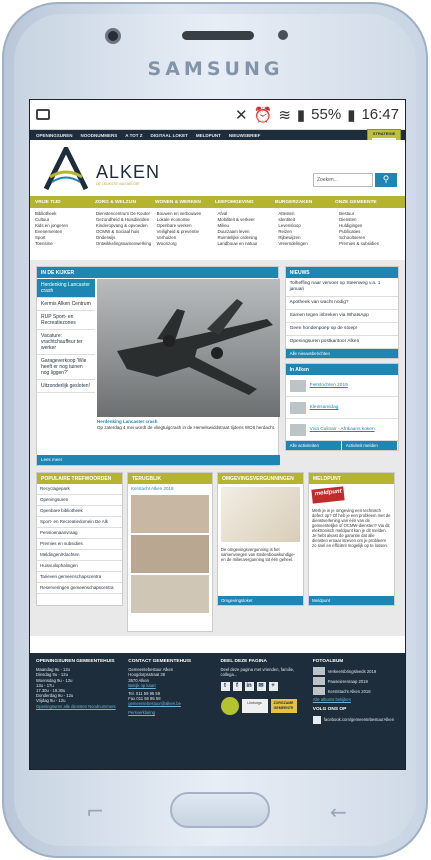  I want to click on keyword-link: Meldingen/Klachten, so click(79, 555).